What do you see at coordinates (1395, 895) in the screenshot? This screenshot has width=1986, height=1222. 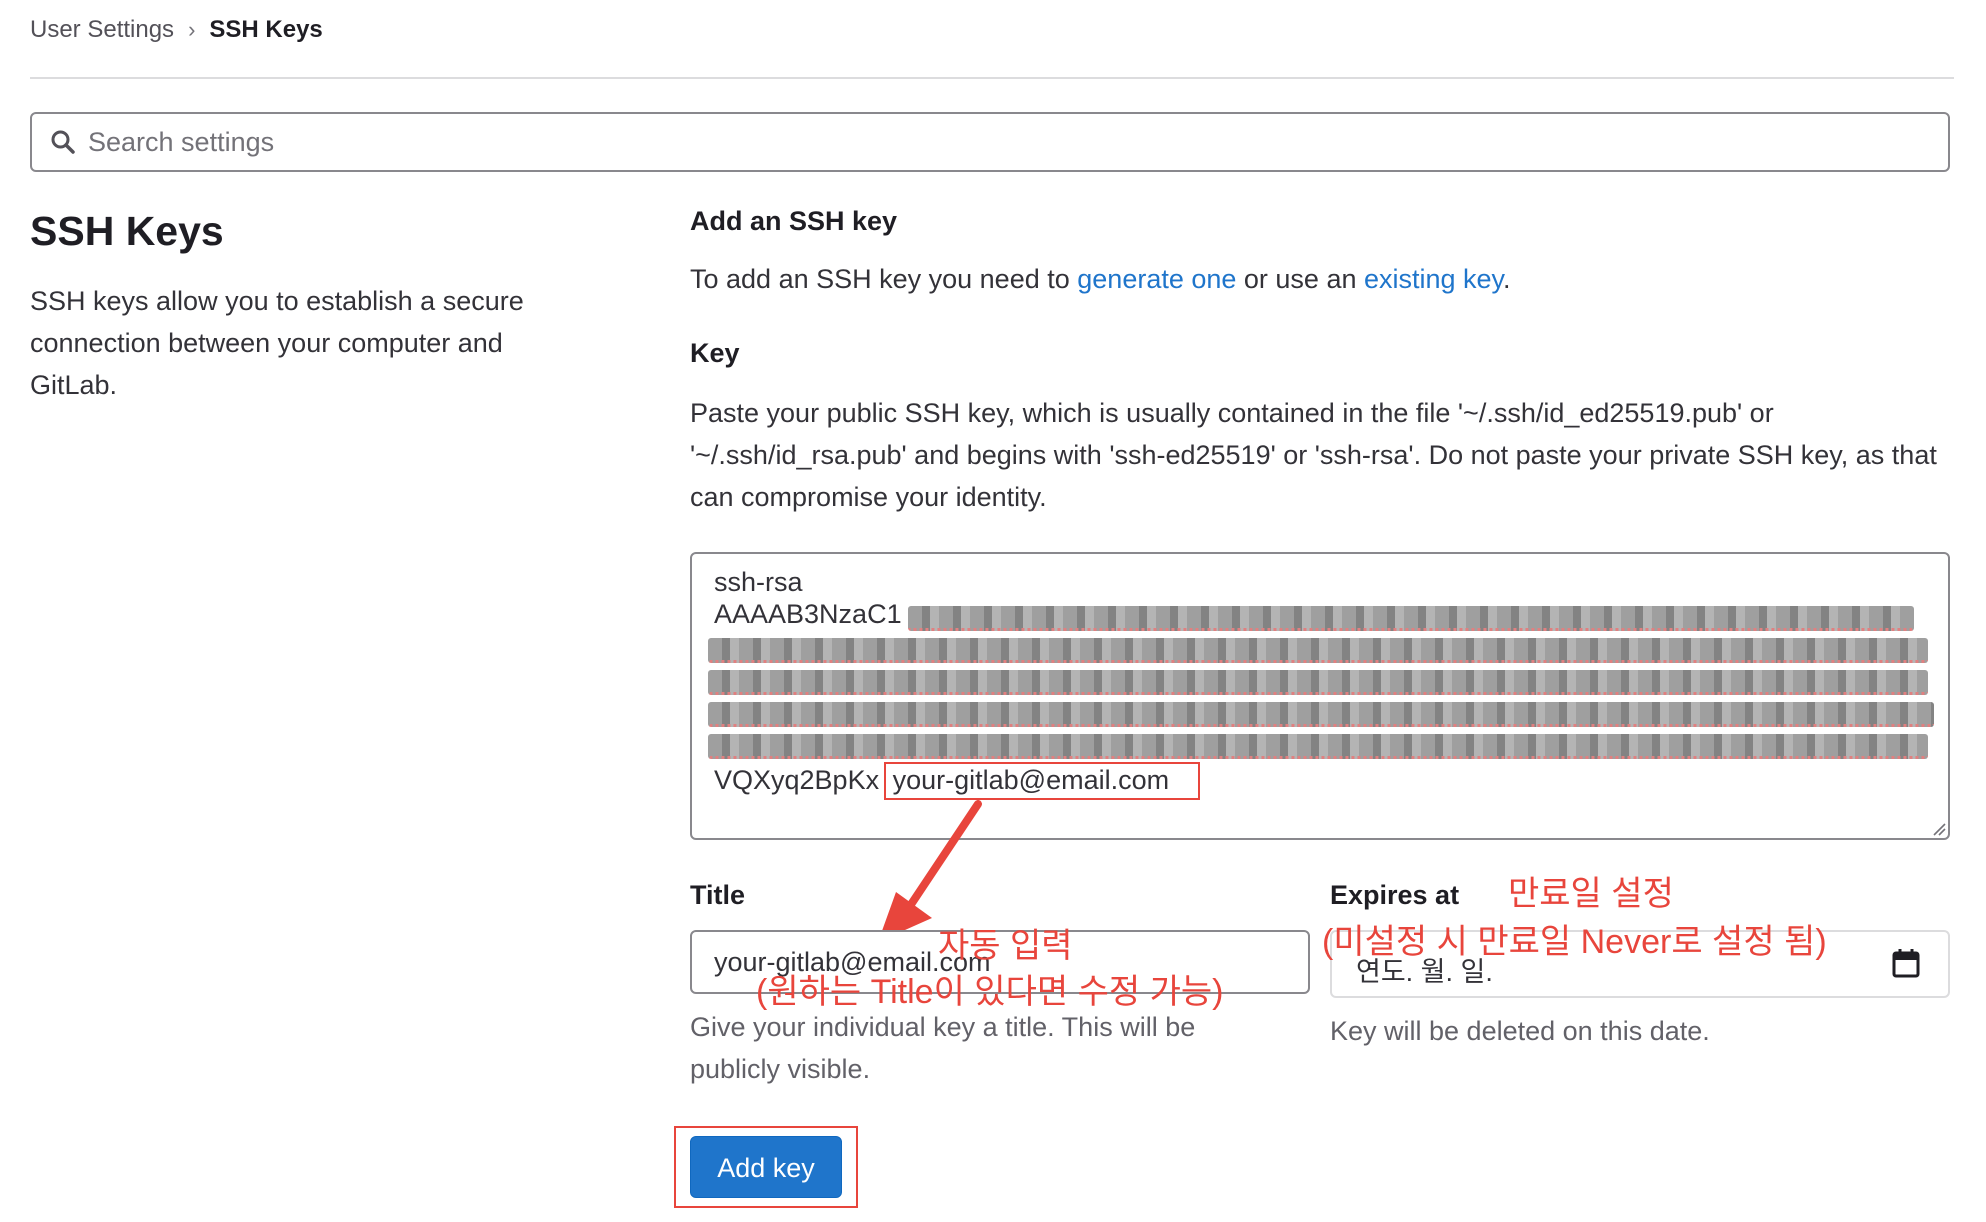 I see `expires-label: Expires at` at bounding box center [1395, 895].